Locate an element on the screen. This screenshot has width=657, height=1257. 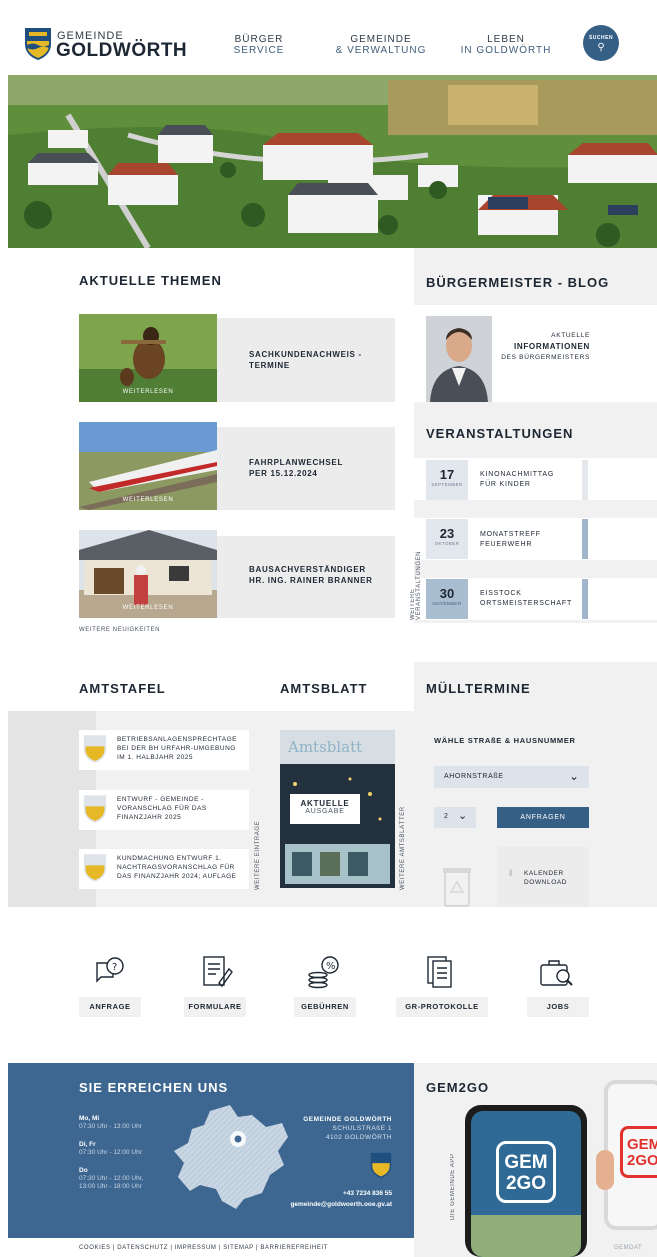
logo-municipality-name: GOLDWÖRTH is located at coordinates (121, 51).